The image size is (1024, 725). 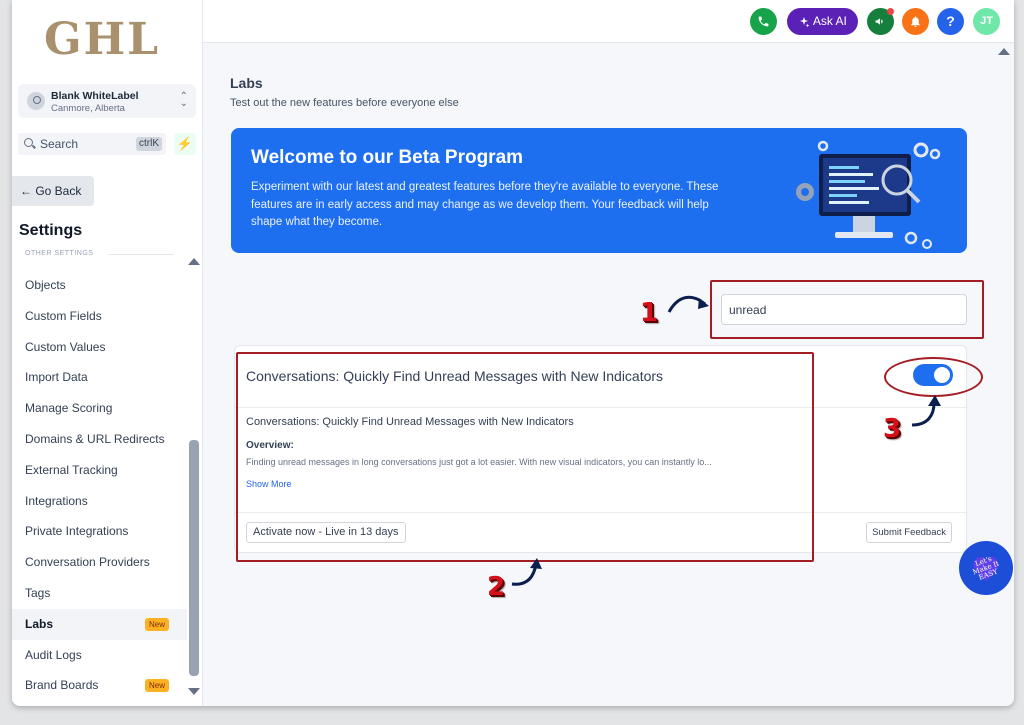 I want to click on account-icon, so click(x=36, y=101).